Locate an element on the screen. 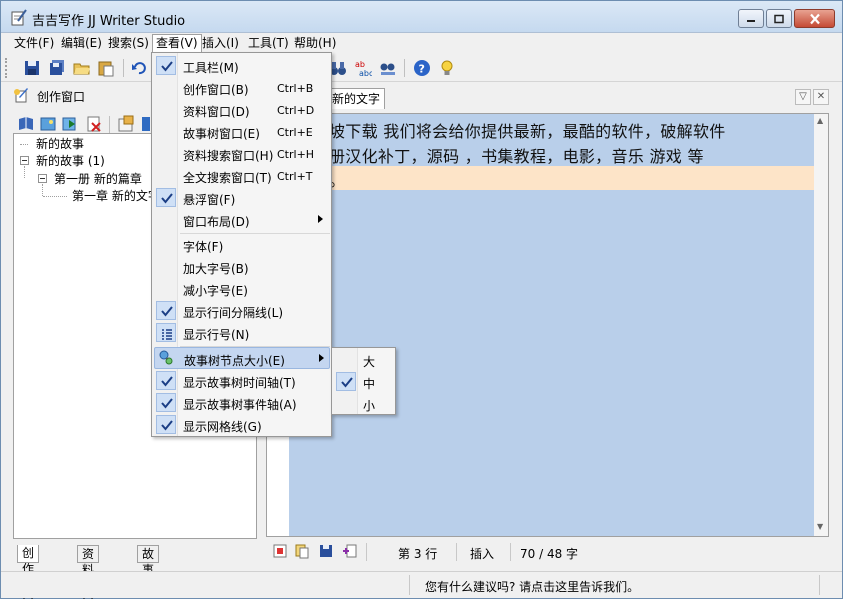  tree-nodes-icon is located at coordinates (167, 358).